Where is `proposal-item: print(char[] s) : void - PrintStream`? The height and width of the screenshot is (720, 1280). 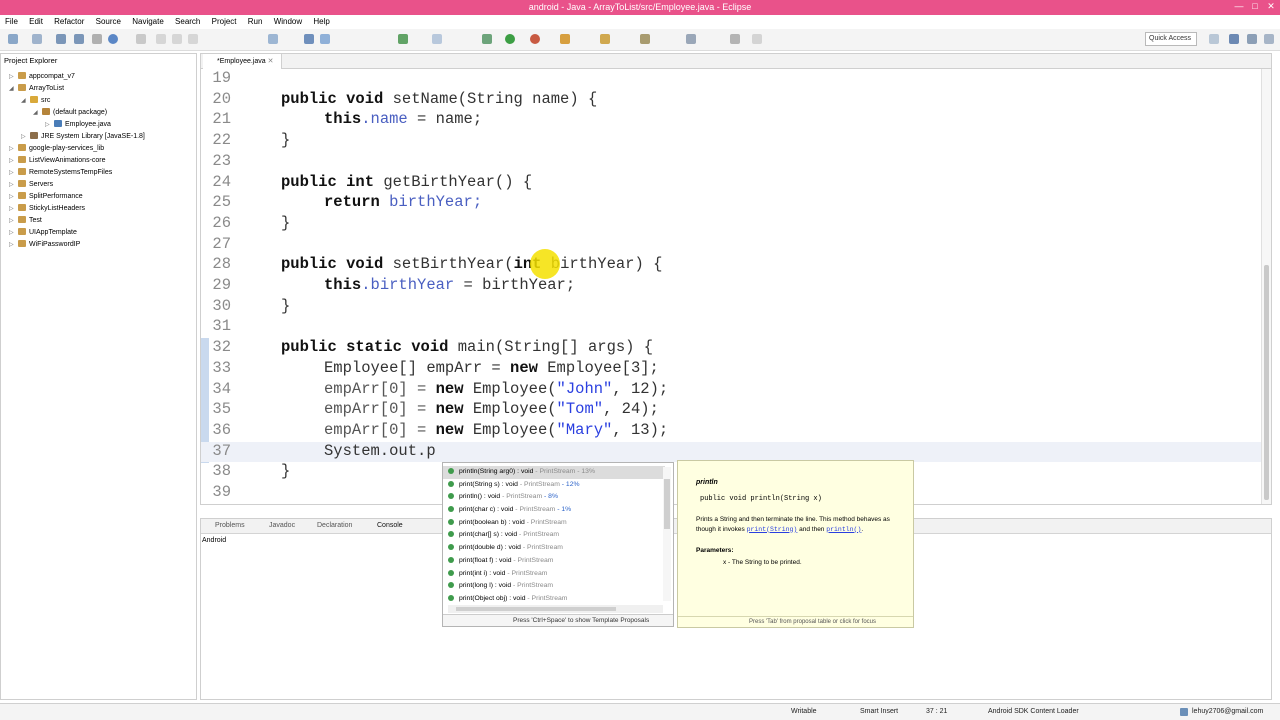
proposal-item: print(char[] s) : void - PrintStream is located at coordinates (554, 535).